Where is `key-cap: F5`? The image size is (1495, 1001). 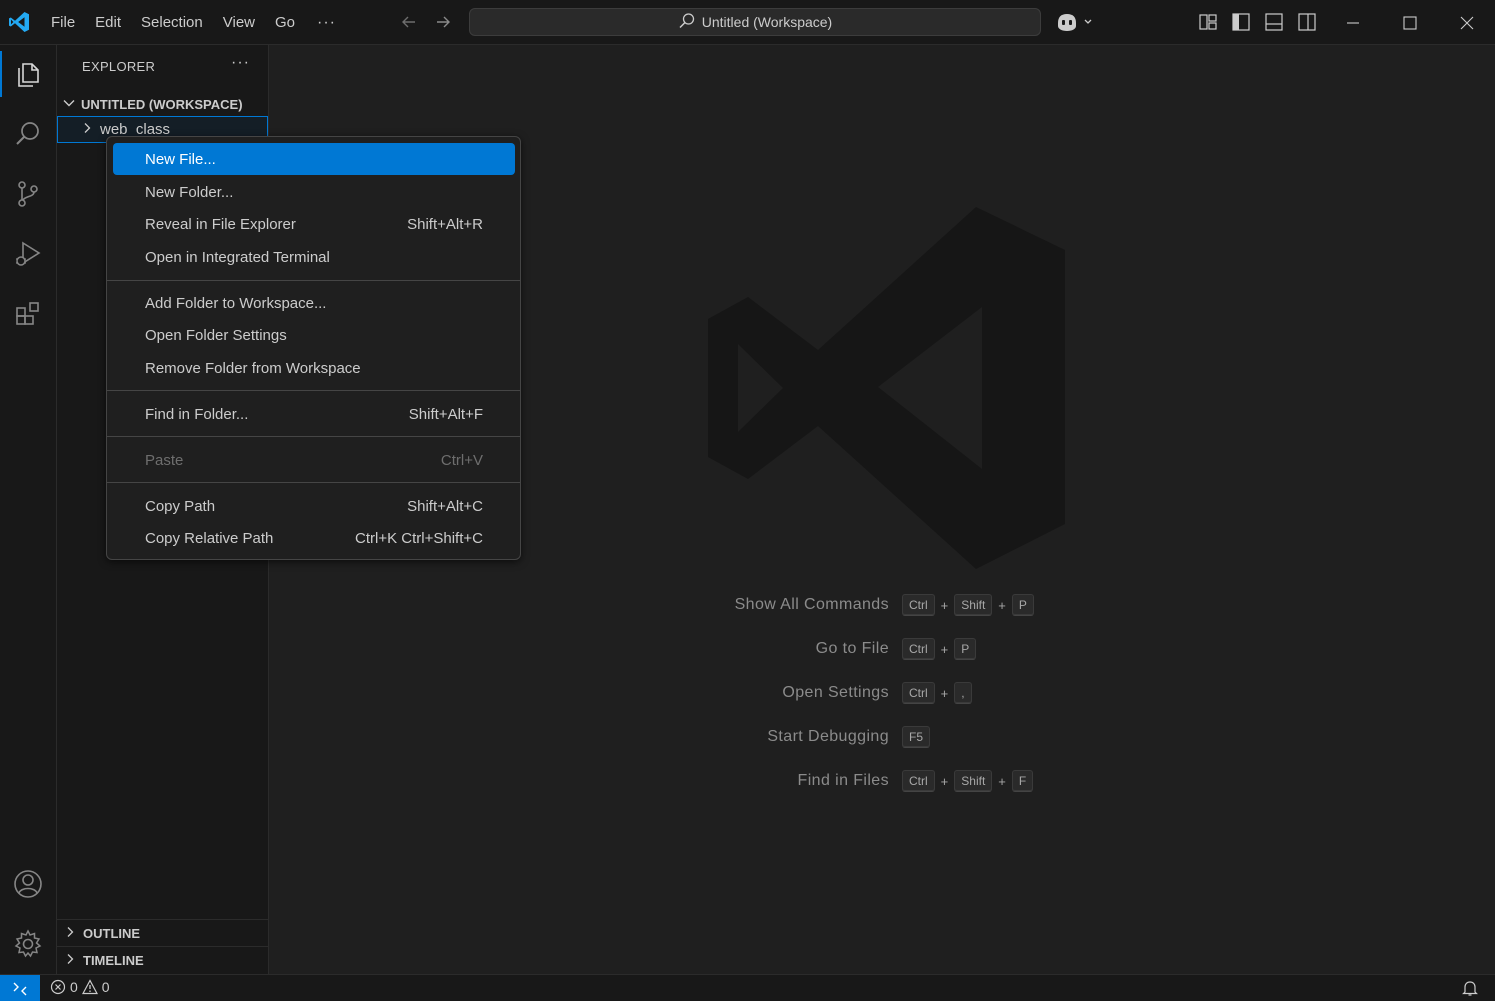
key-cap: F5 is located at coordinates (916, 737).